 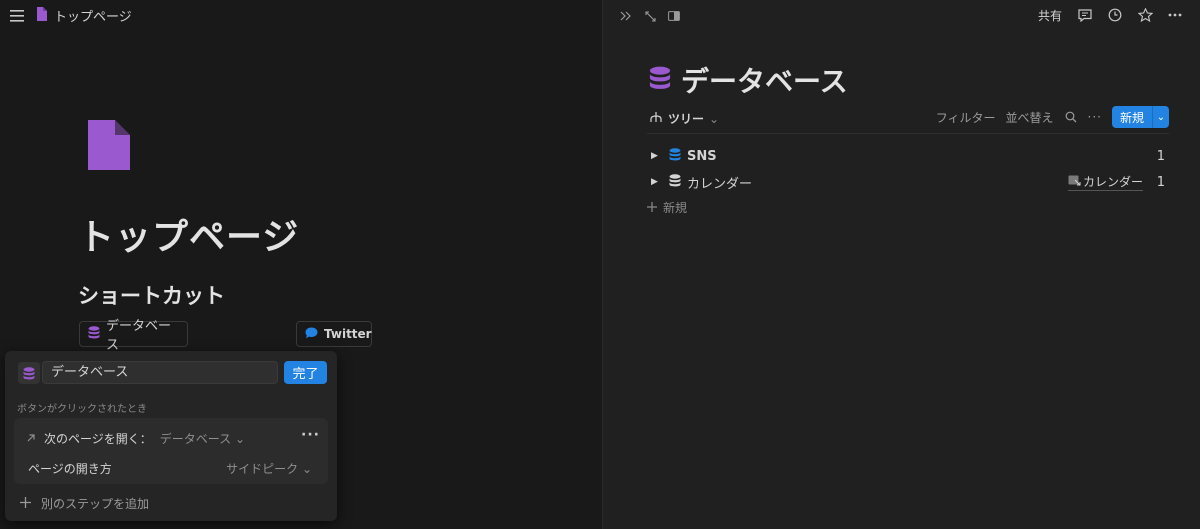 I want to click on shortcut-label: Twitter, so click(x=348, y=334).